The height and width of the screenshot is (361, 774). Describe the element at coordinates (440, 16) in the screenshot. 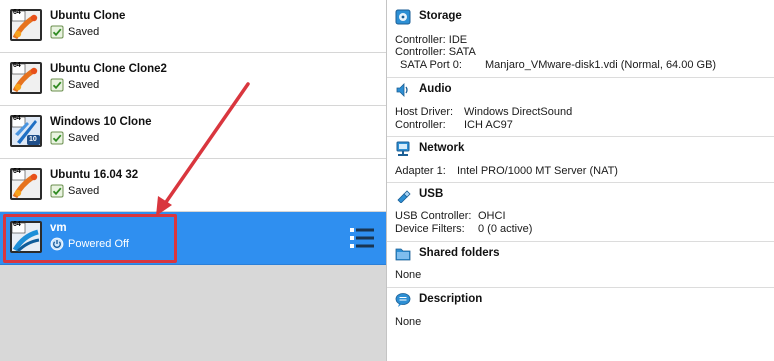

I see `section-title: Storage` at that location.